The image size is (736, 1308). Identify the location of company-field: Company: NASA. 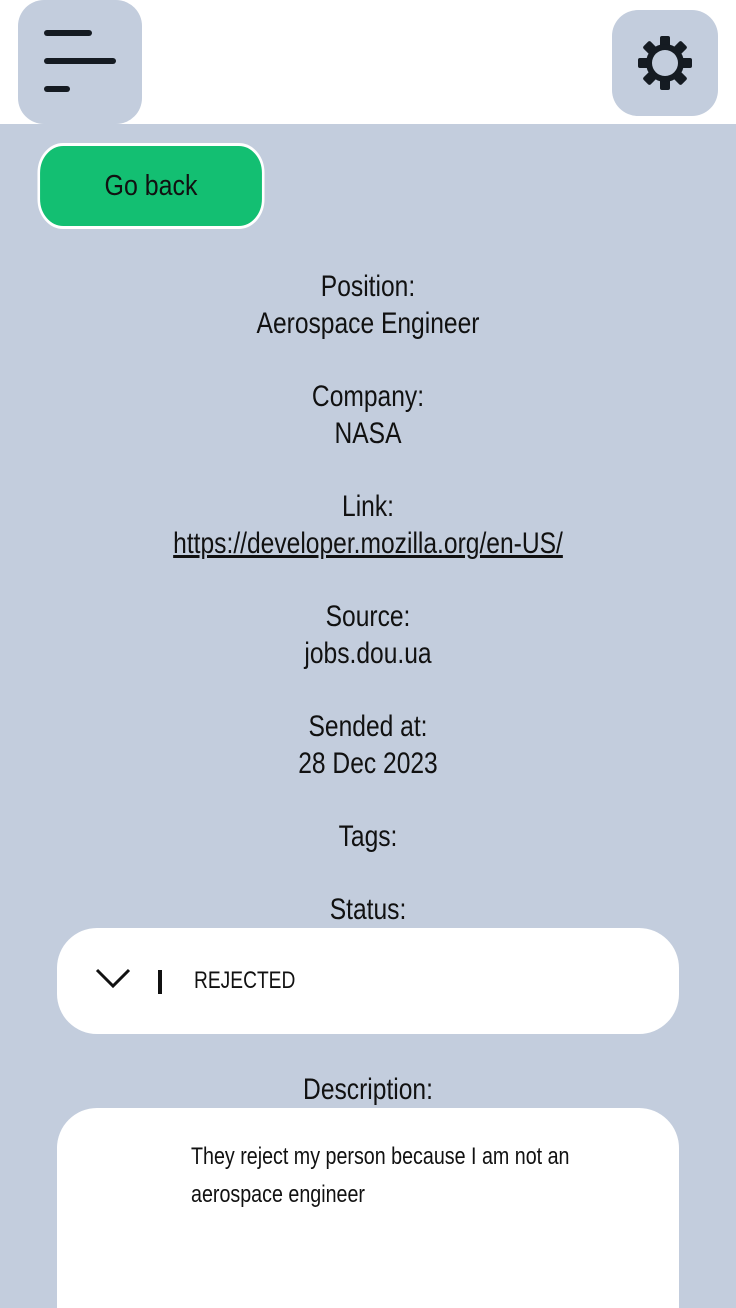
(368, 415).